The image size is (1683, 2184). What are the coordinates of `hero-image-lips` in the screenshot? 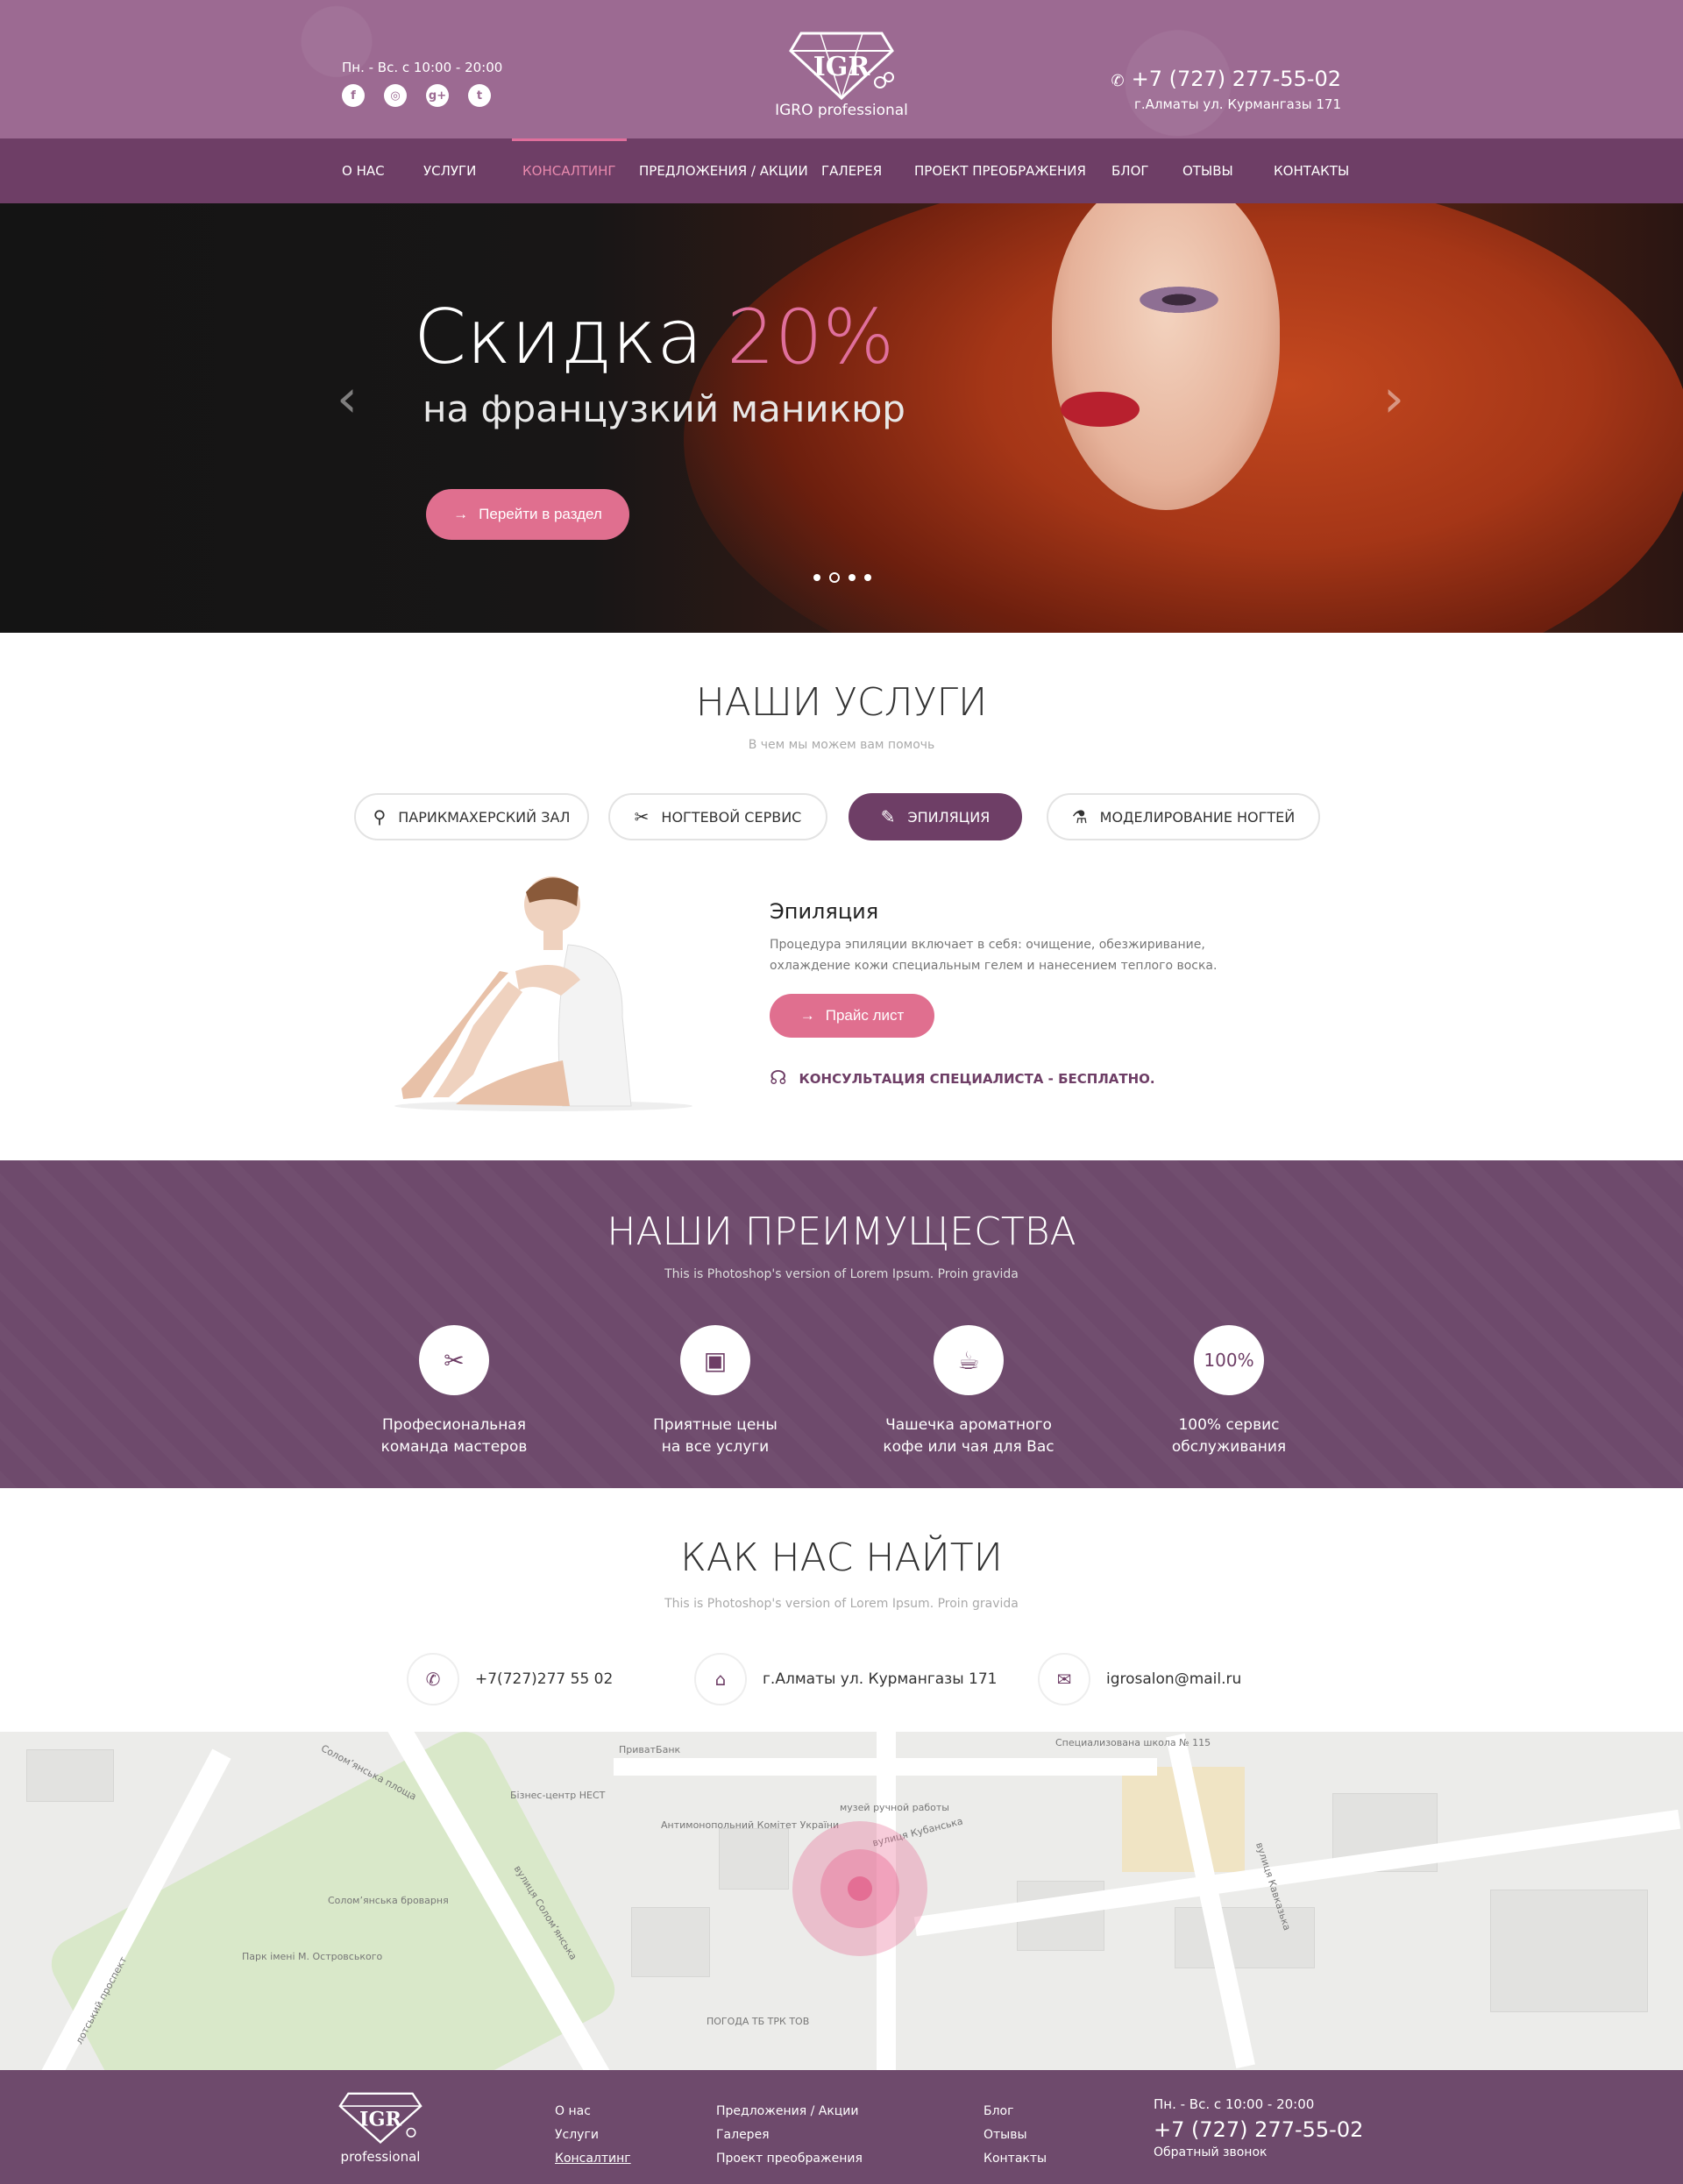 It's located at (1100, 409).